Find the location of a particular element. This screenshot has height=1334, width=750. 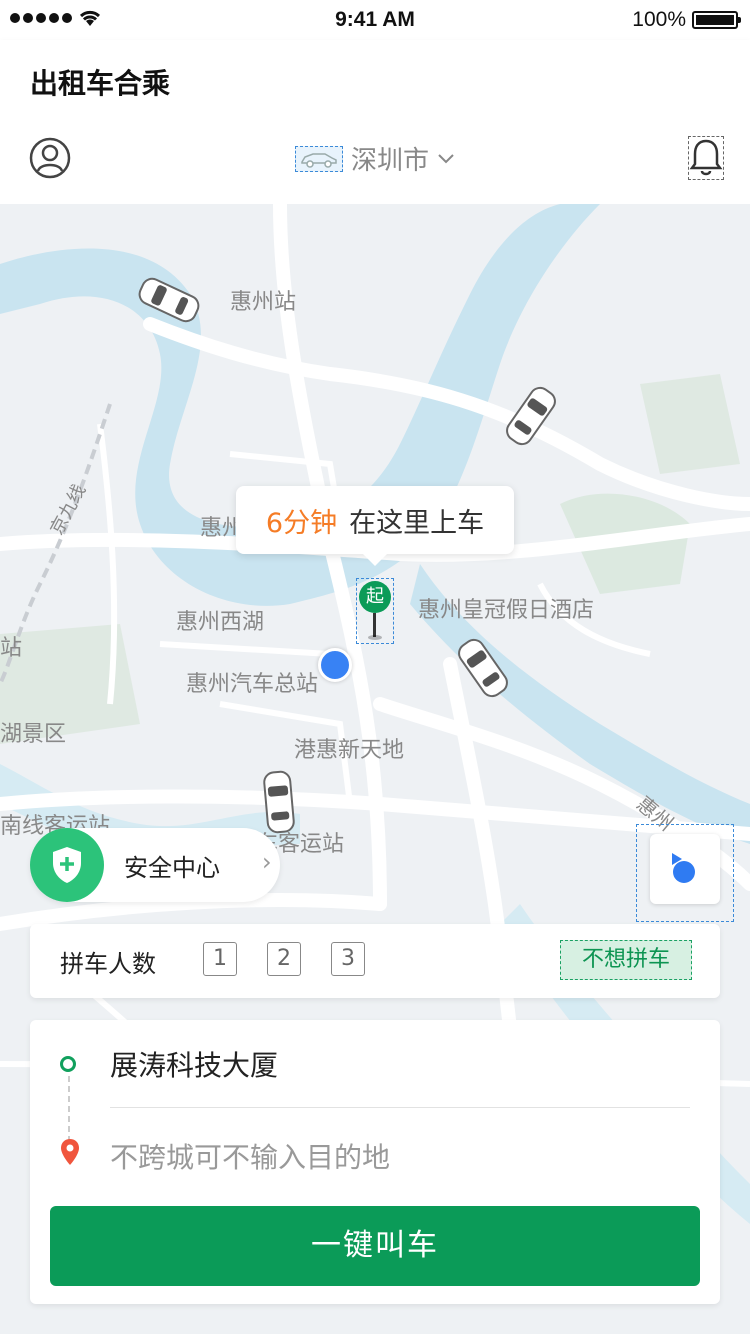

route-connector is located at coordinates (69, 1109).